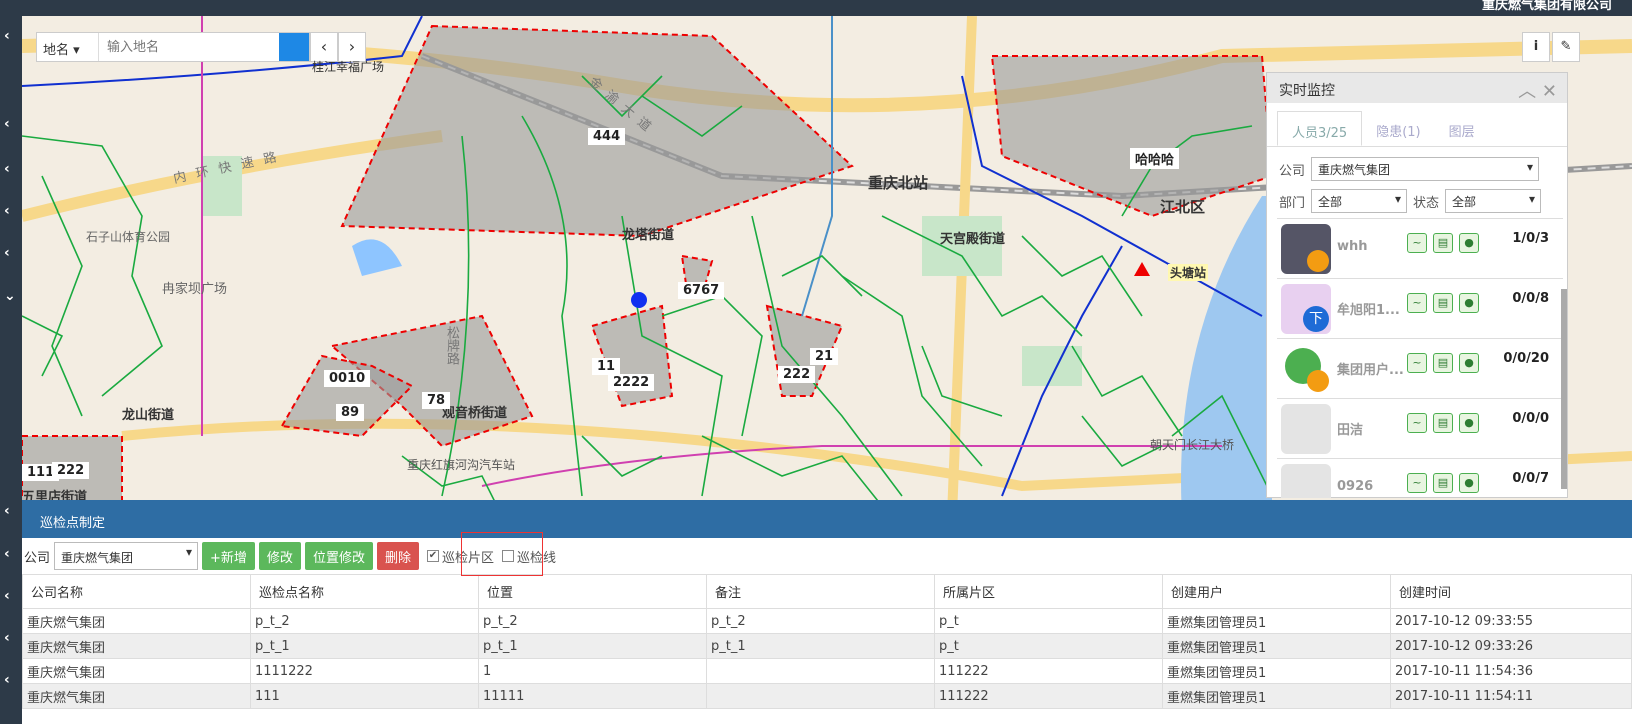  Describe the element at coordinates (1320, 128) in the screenshot. I see `tab-personnel: 人员3/25` at that location.